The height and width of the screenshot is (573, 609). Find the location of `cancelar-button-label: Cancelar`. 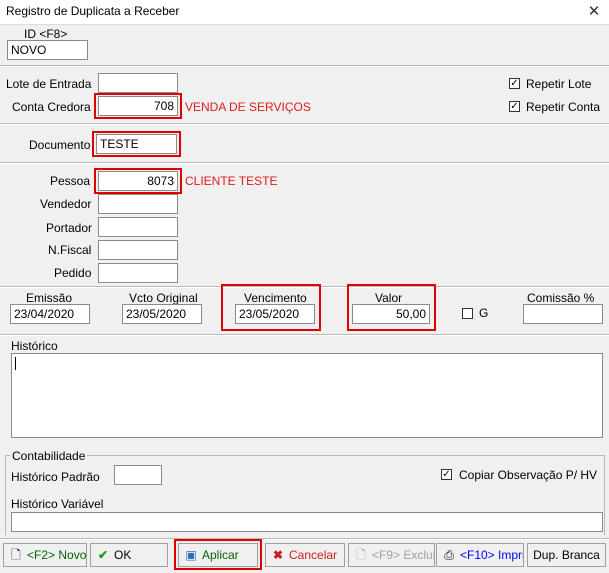

cancelar-button-label: Cancelar is located at coordinates (313, 555).